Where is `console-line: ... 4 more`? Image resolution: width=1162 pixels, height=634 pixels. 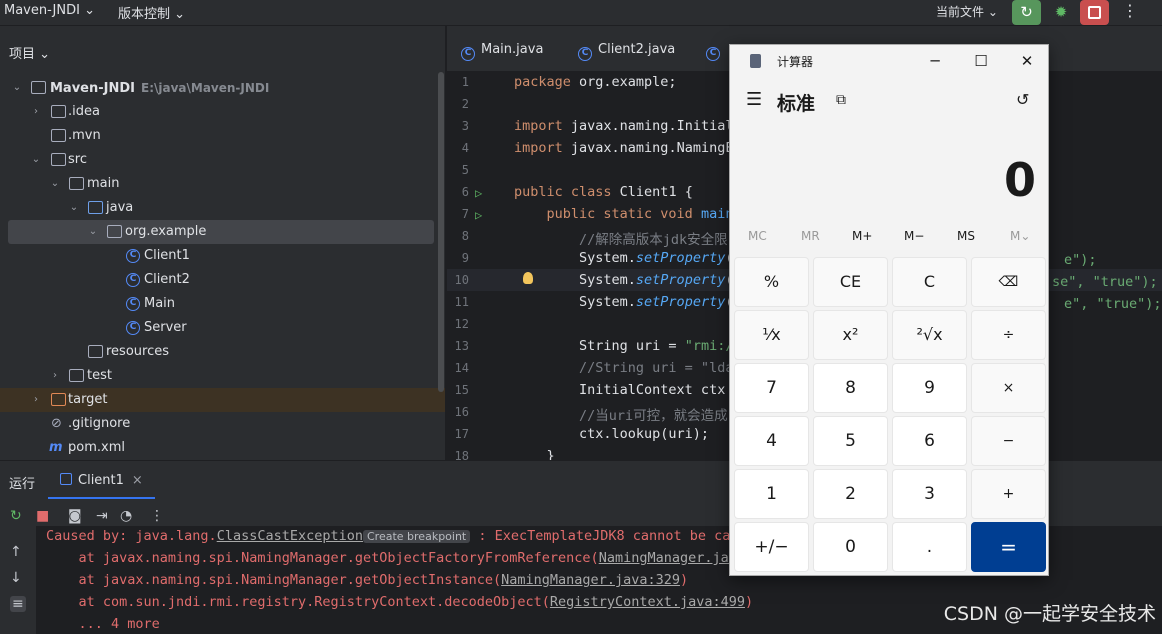 console-line: ... 4 more is located at coordinates (103, 624).